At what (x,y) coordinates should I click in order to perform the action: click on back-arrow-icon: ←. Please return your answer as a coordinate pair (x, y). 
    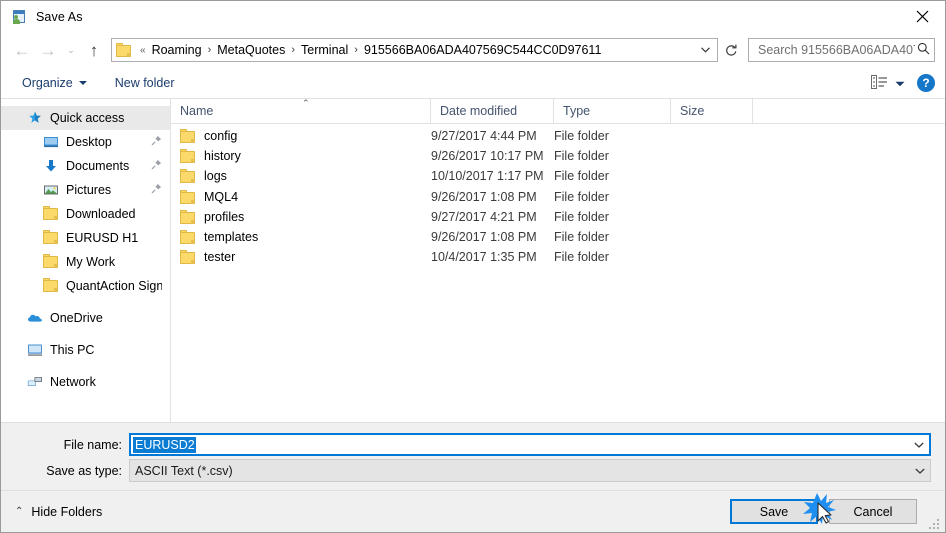
    Looking at the image, I should click on (22, 50).